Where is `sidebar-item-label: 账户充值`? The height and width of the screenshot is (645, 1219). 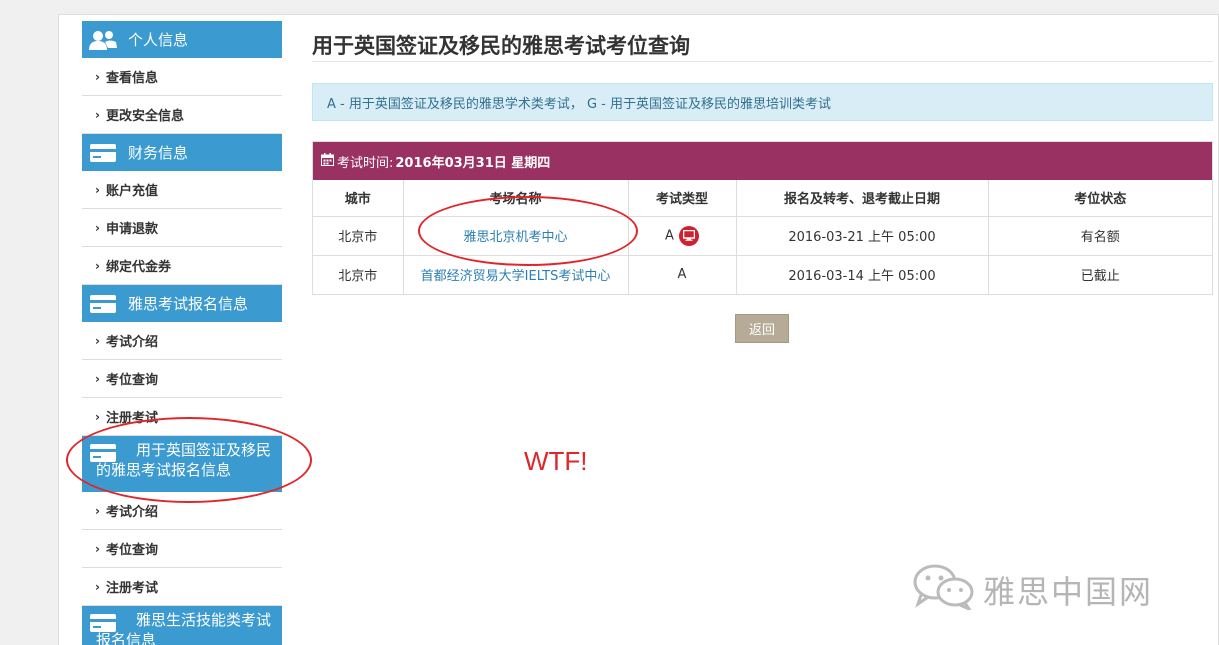 sidebar-item-label: 账户充值 is located at coordinates (131, 191).